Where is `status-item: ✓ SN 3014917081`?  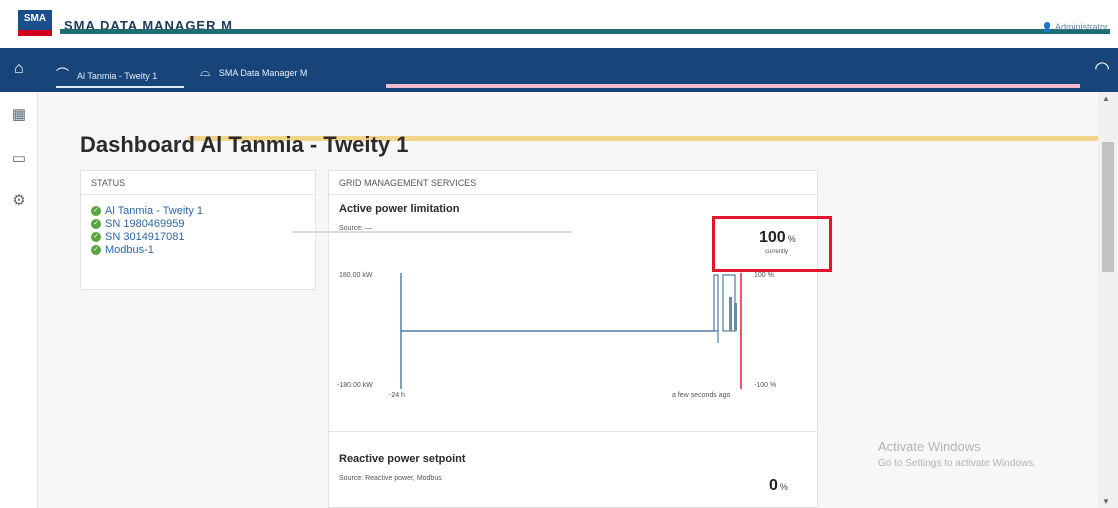
status-item: ✓ SN 3014917081 is located at coordinates (198, 237).